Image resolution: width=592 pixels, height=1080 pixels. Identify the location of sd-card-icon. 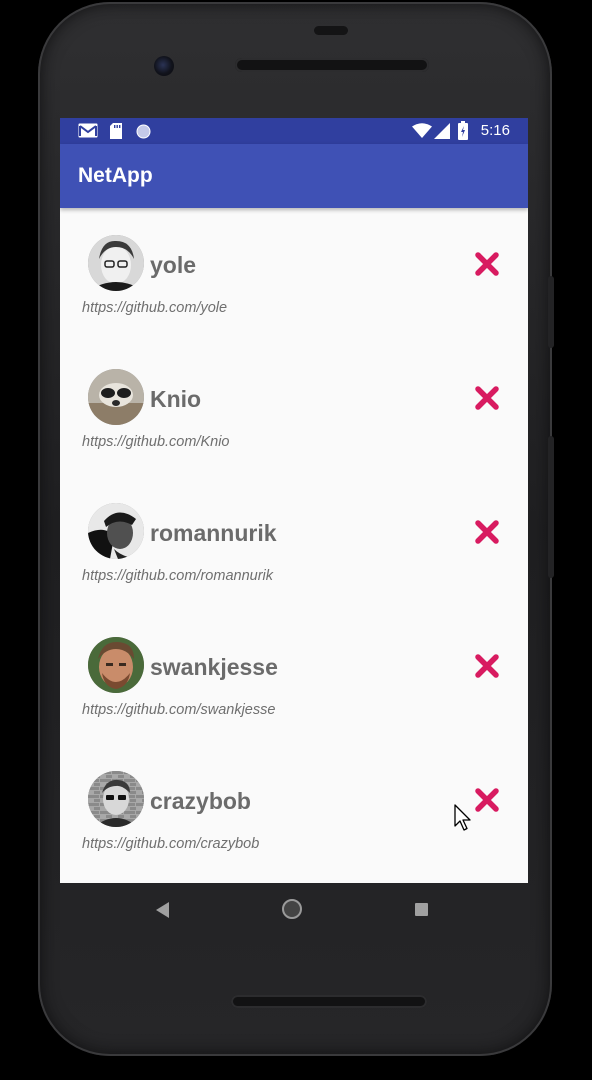
(116, 131).